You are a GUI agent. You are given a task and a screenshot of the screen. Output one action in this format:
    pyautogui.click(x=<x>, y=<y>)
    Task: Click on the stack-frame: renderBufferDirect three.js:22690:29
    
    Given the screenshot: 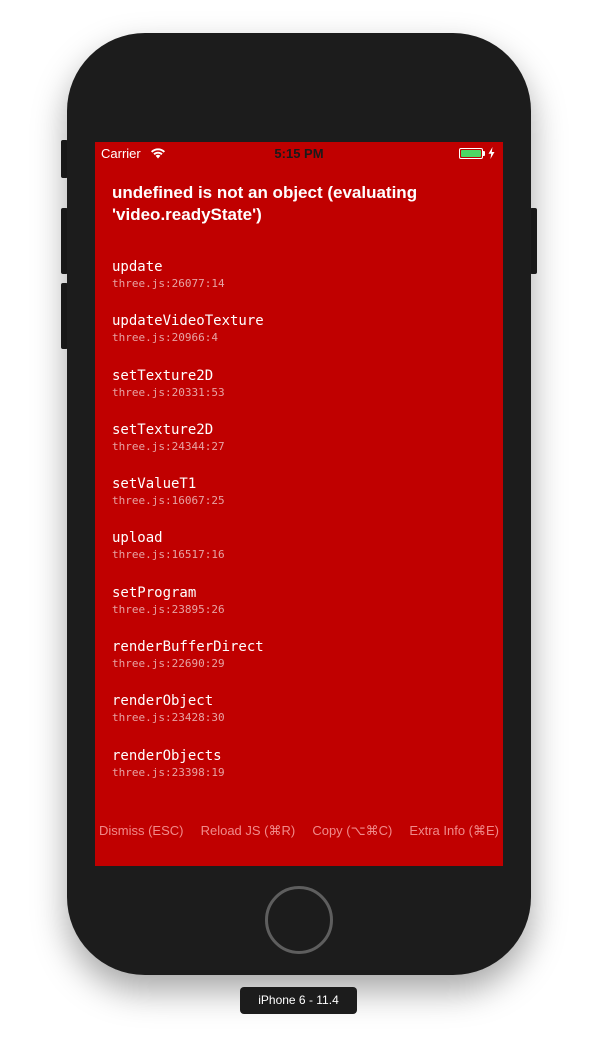 What is the action you would take?
    pyautogui.click(x=302, y=665)
    